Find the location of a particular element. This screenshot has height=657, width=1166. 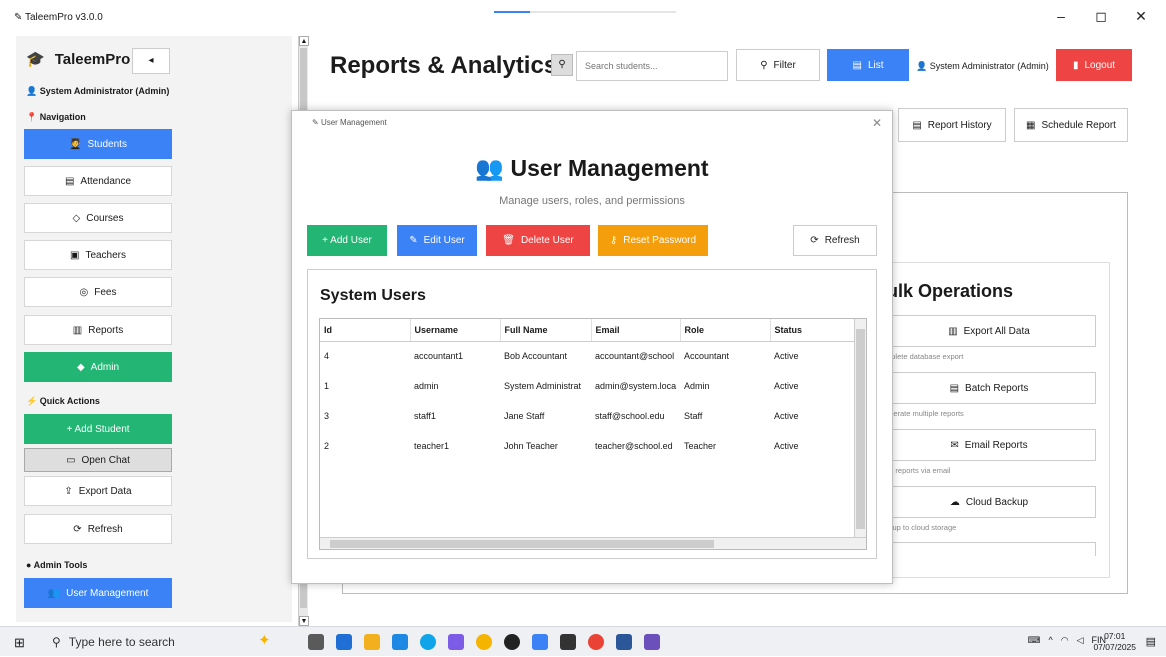

maximize-button: ◻ is located at coordinates (1101, 16).